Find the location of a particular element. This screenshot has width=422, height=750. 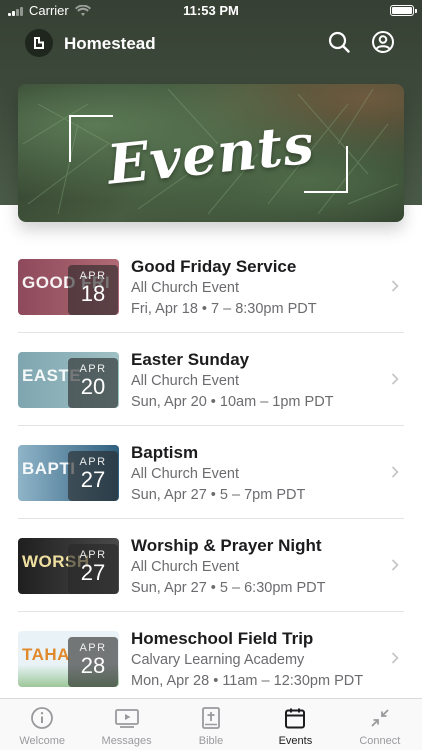

battery-icon is located at coordinates (403, 10).